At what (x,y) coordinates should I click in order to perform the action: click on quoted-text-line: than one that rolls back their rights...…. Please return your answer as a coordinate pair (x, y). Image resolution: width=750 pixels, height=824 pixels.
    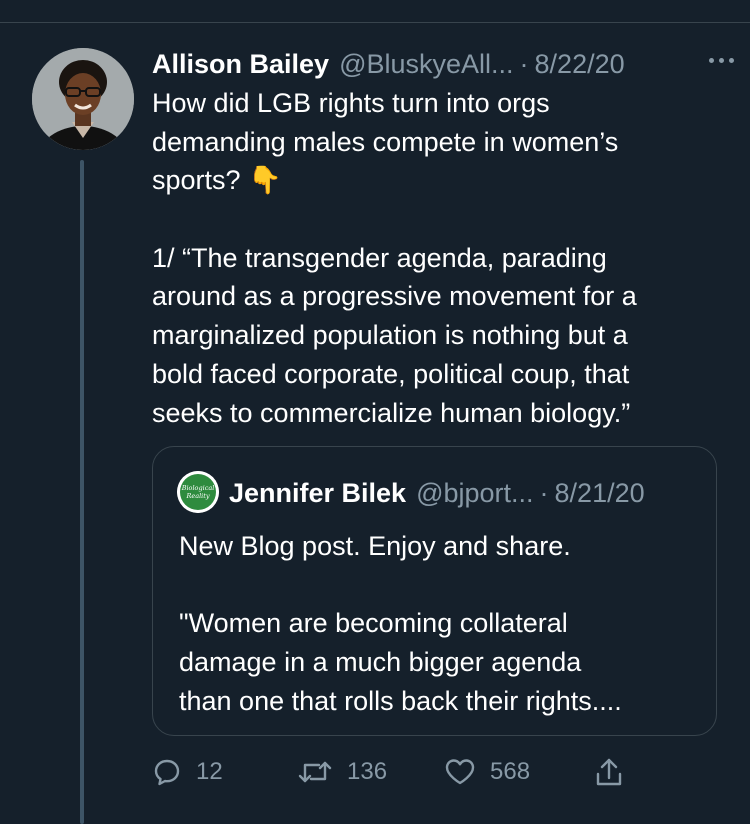
    Looking at the image, I should click on (400, 700).